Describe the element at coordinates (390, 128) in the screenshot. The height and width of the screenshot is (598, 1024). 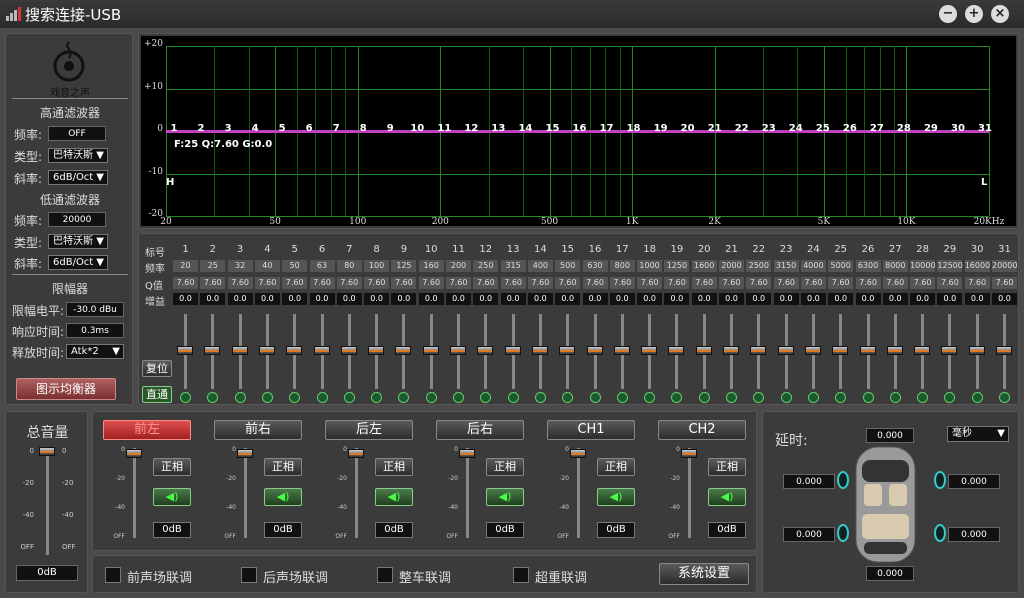
I see `band-marker: 9` at that location.